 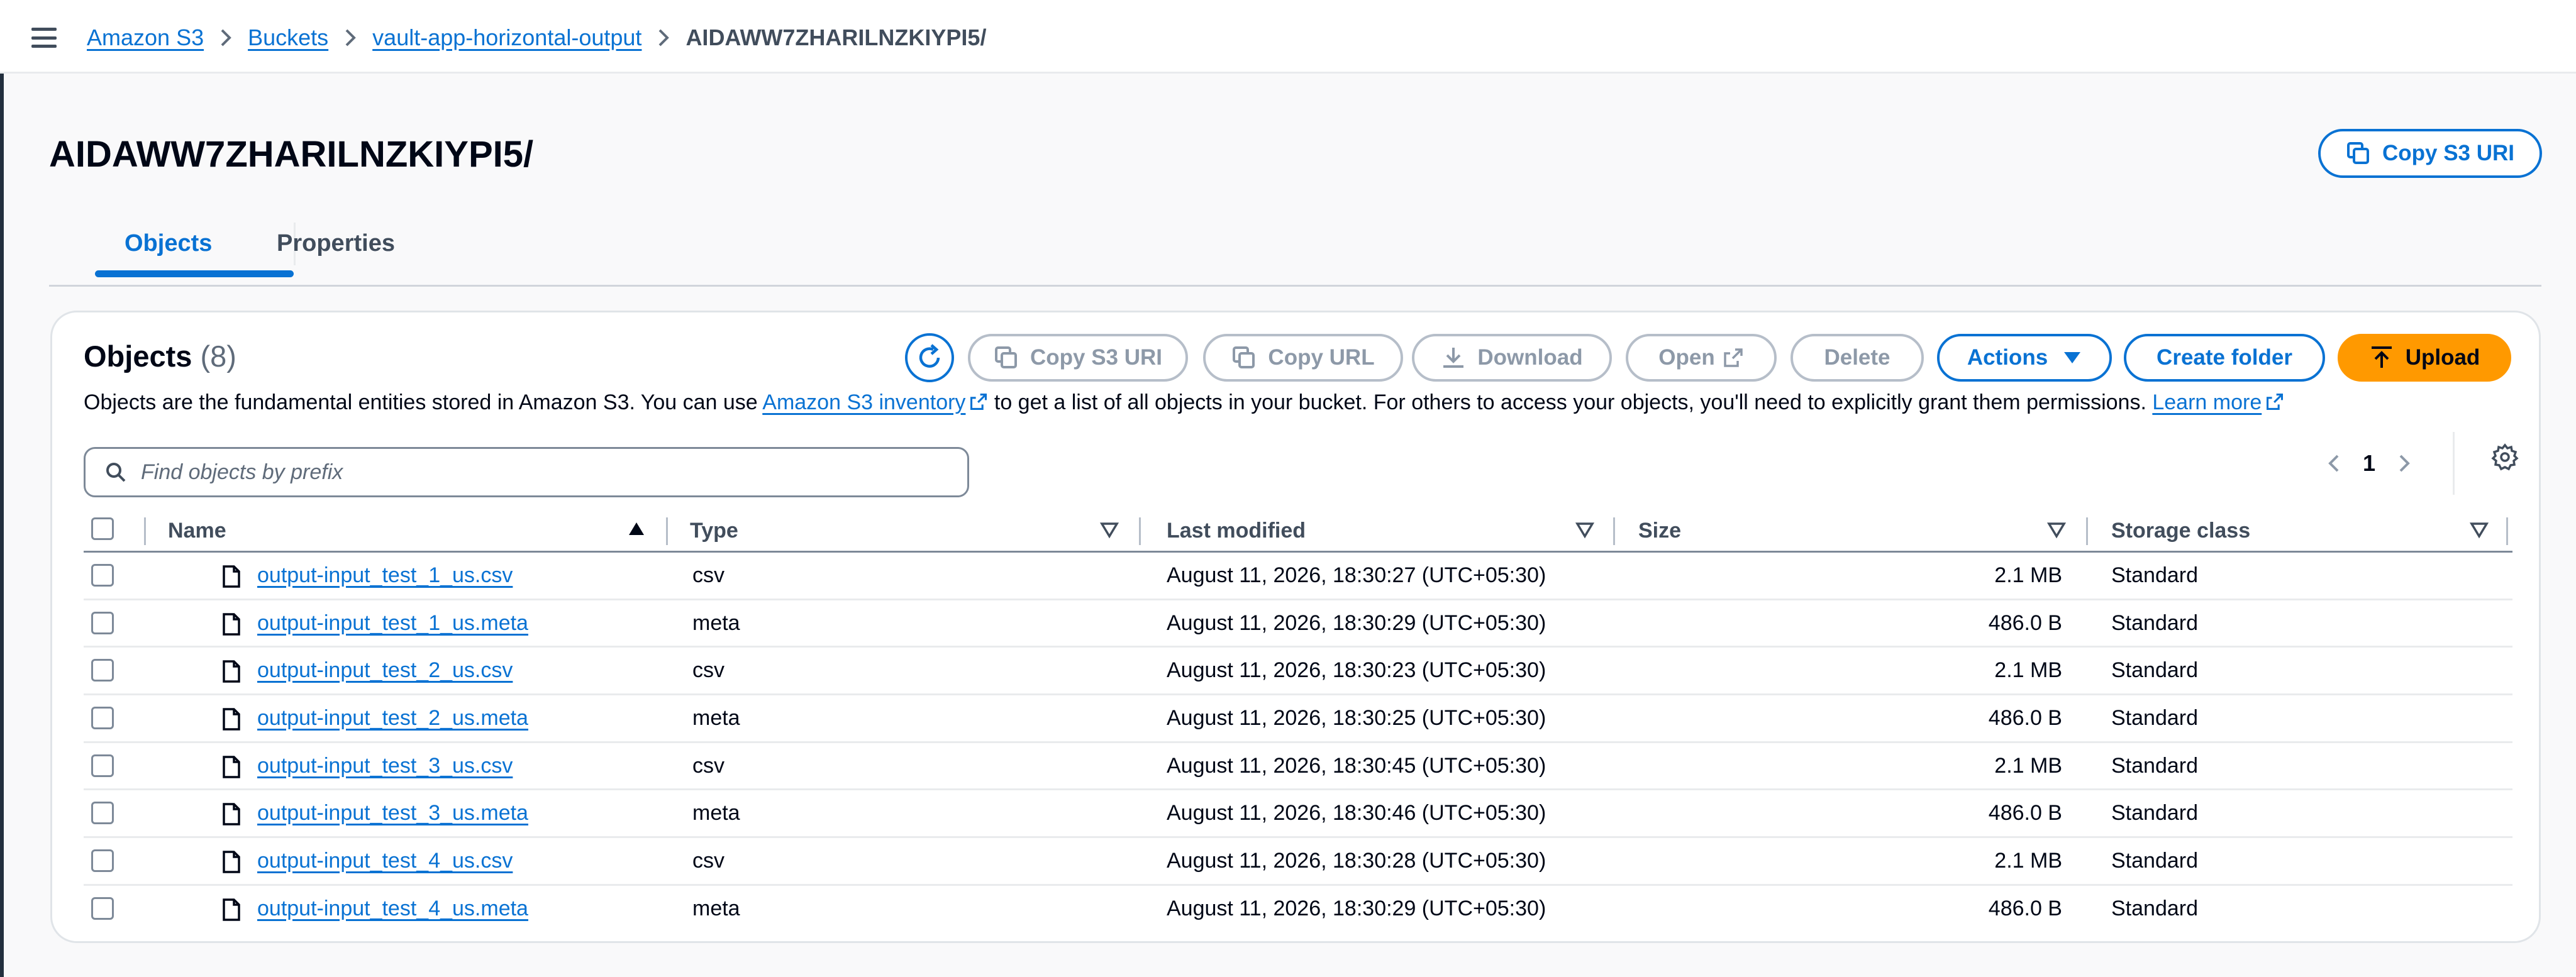 I want to click on current-page: 1, so click(x=2369, y=463).